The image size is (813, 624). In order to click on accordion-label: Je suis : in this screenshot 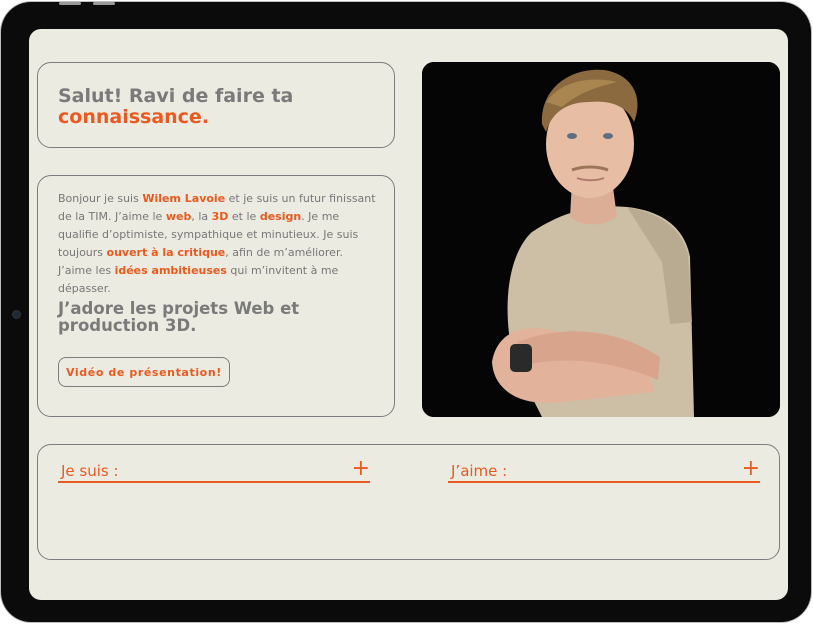, I will do `click(90, 471)`.